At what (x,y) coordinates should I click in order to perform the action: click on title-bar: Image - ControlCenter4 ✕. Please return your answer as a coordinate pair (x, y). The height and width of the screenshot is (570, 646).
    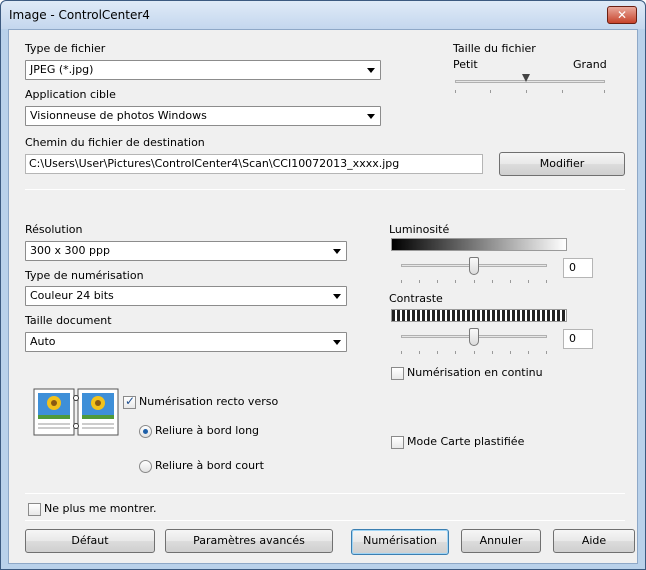
    Looking at the image, I should click on (323, 15).